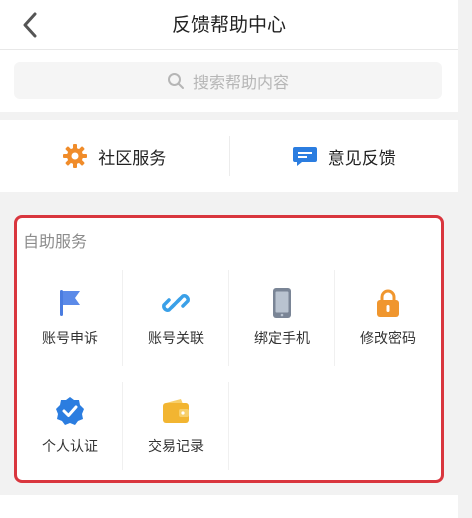 The width and height of the screenshot is (472, 518). I want to click on next-section, so click(229, 506).